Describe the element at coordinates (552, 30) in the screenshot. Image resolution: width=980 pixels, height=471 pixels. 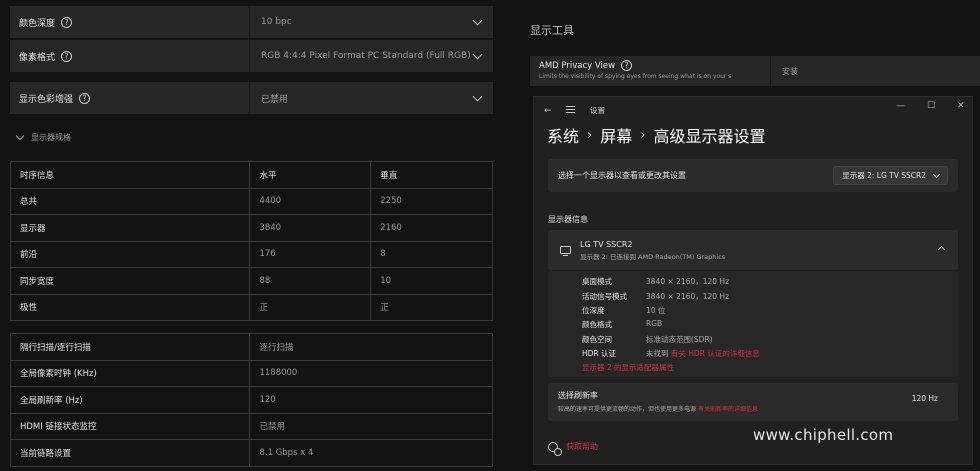
I see `display-tools-title: 显示工具` at that location.